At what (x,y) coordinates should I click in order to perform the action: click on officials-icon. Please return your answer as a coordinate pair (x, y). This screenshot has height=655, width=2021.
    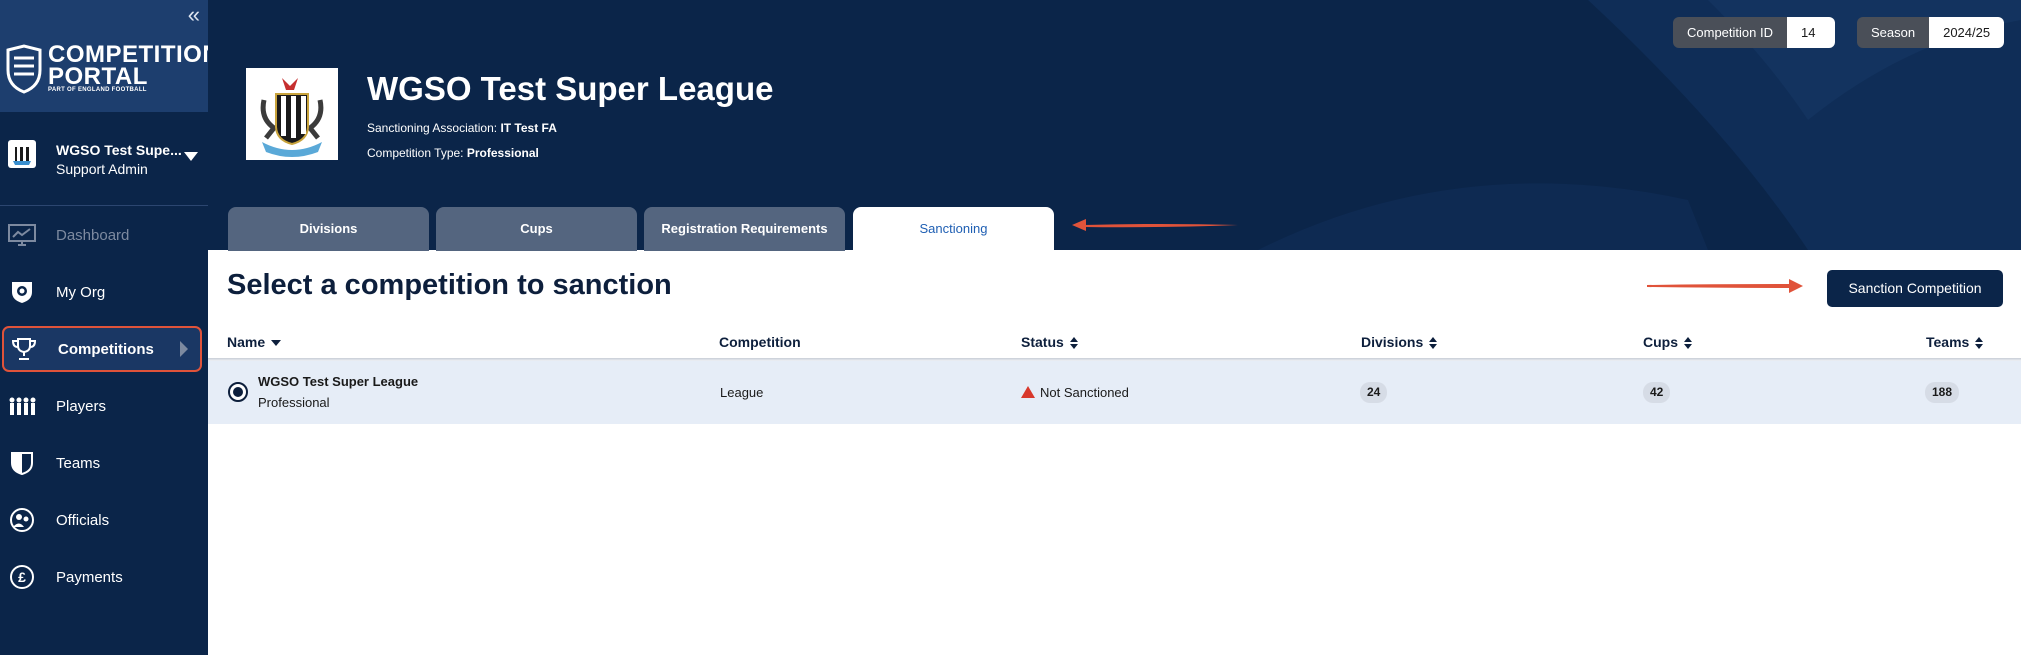
    Looking at the image, I should click on (22, 520).